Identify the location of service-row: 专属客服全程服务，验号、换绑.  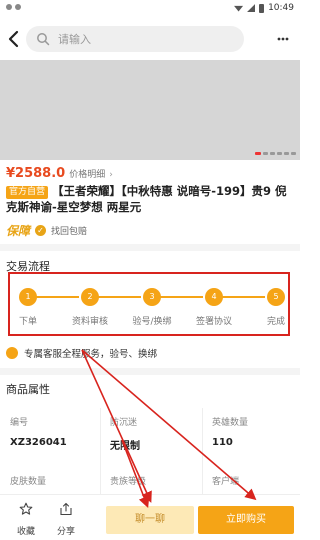
(81, 353).